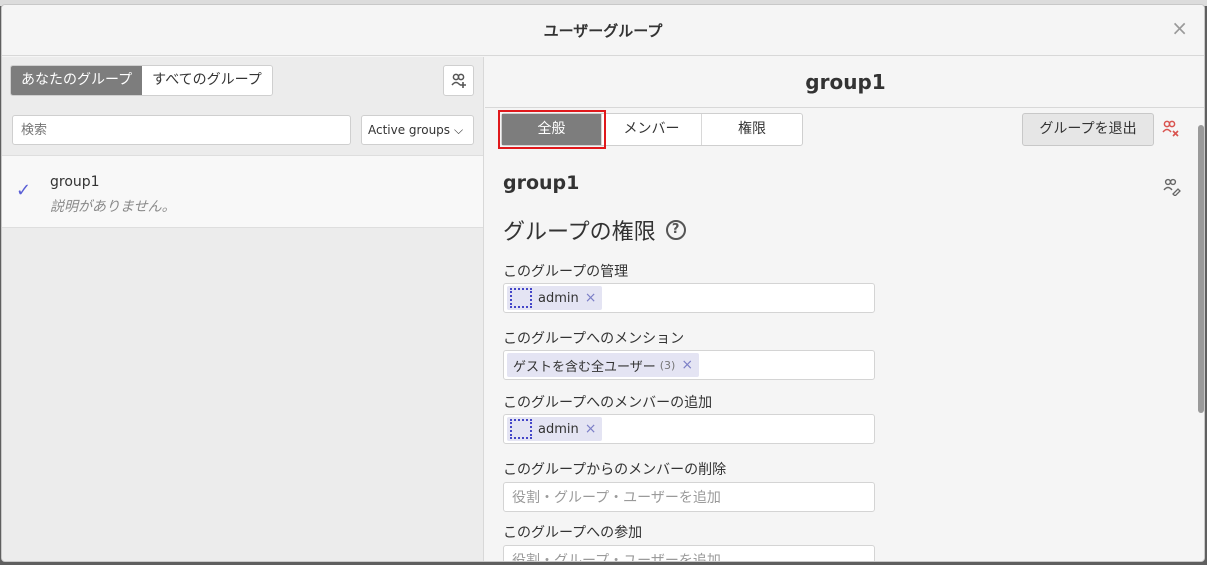 The image size is (1207, 565). I want to click on leave-group-button: グループを退出, so click(1088, 129).